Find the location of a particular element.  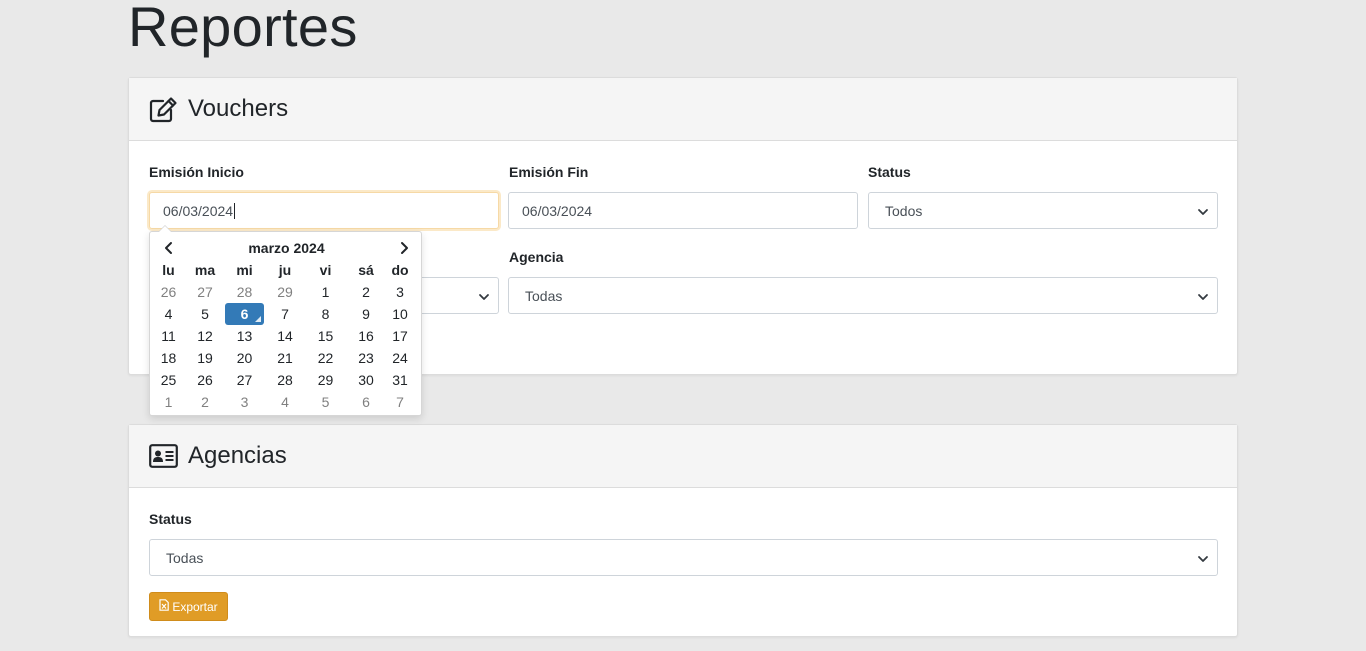

datepicker-day: 18 is located at coordinates (168, 358).